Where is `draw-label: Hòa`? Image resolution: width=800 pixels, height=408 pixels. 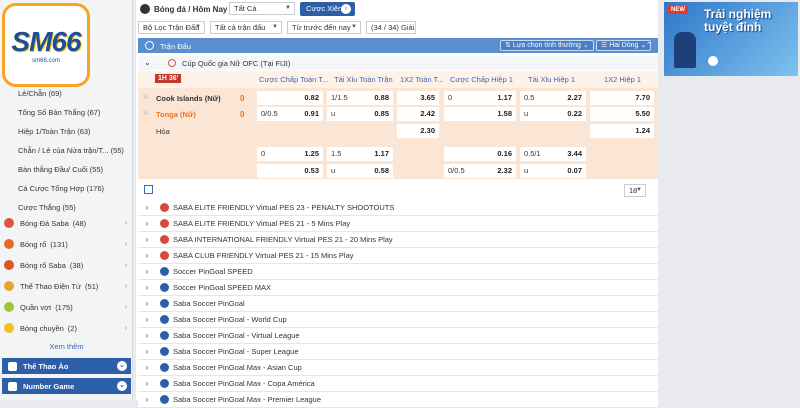 draw-label: Hòa is located at coordinates (163, 131).